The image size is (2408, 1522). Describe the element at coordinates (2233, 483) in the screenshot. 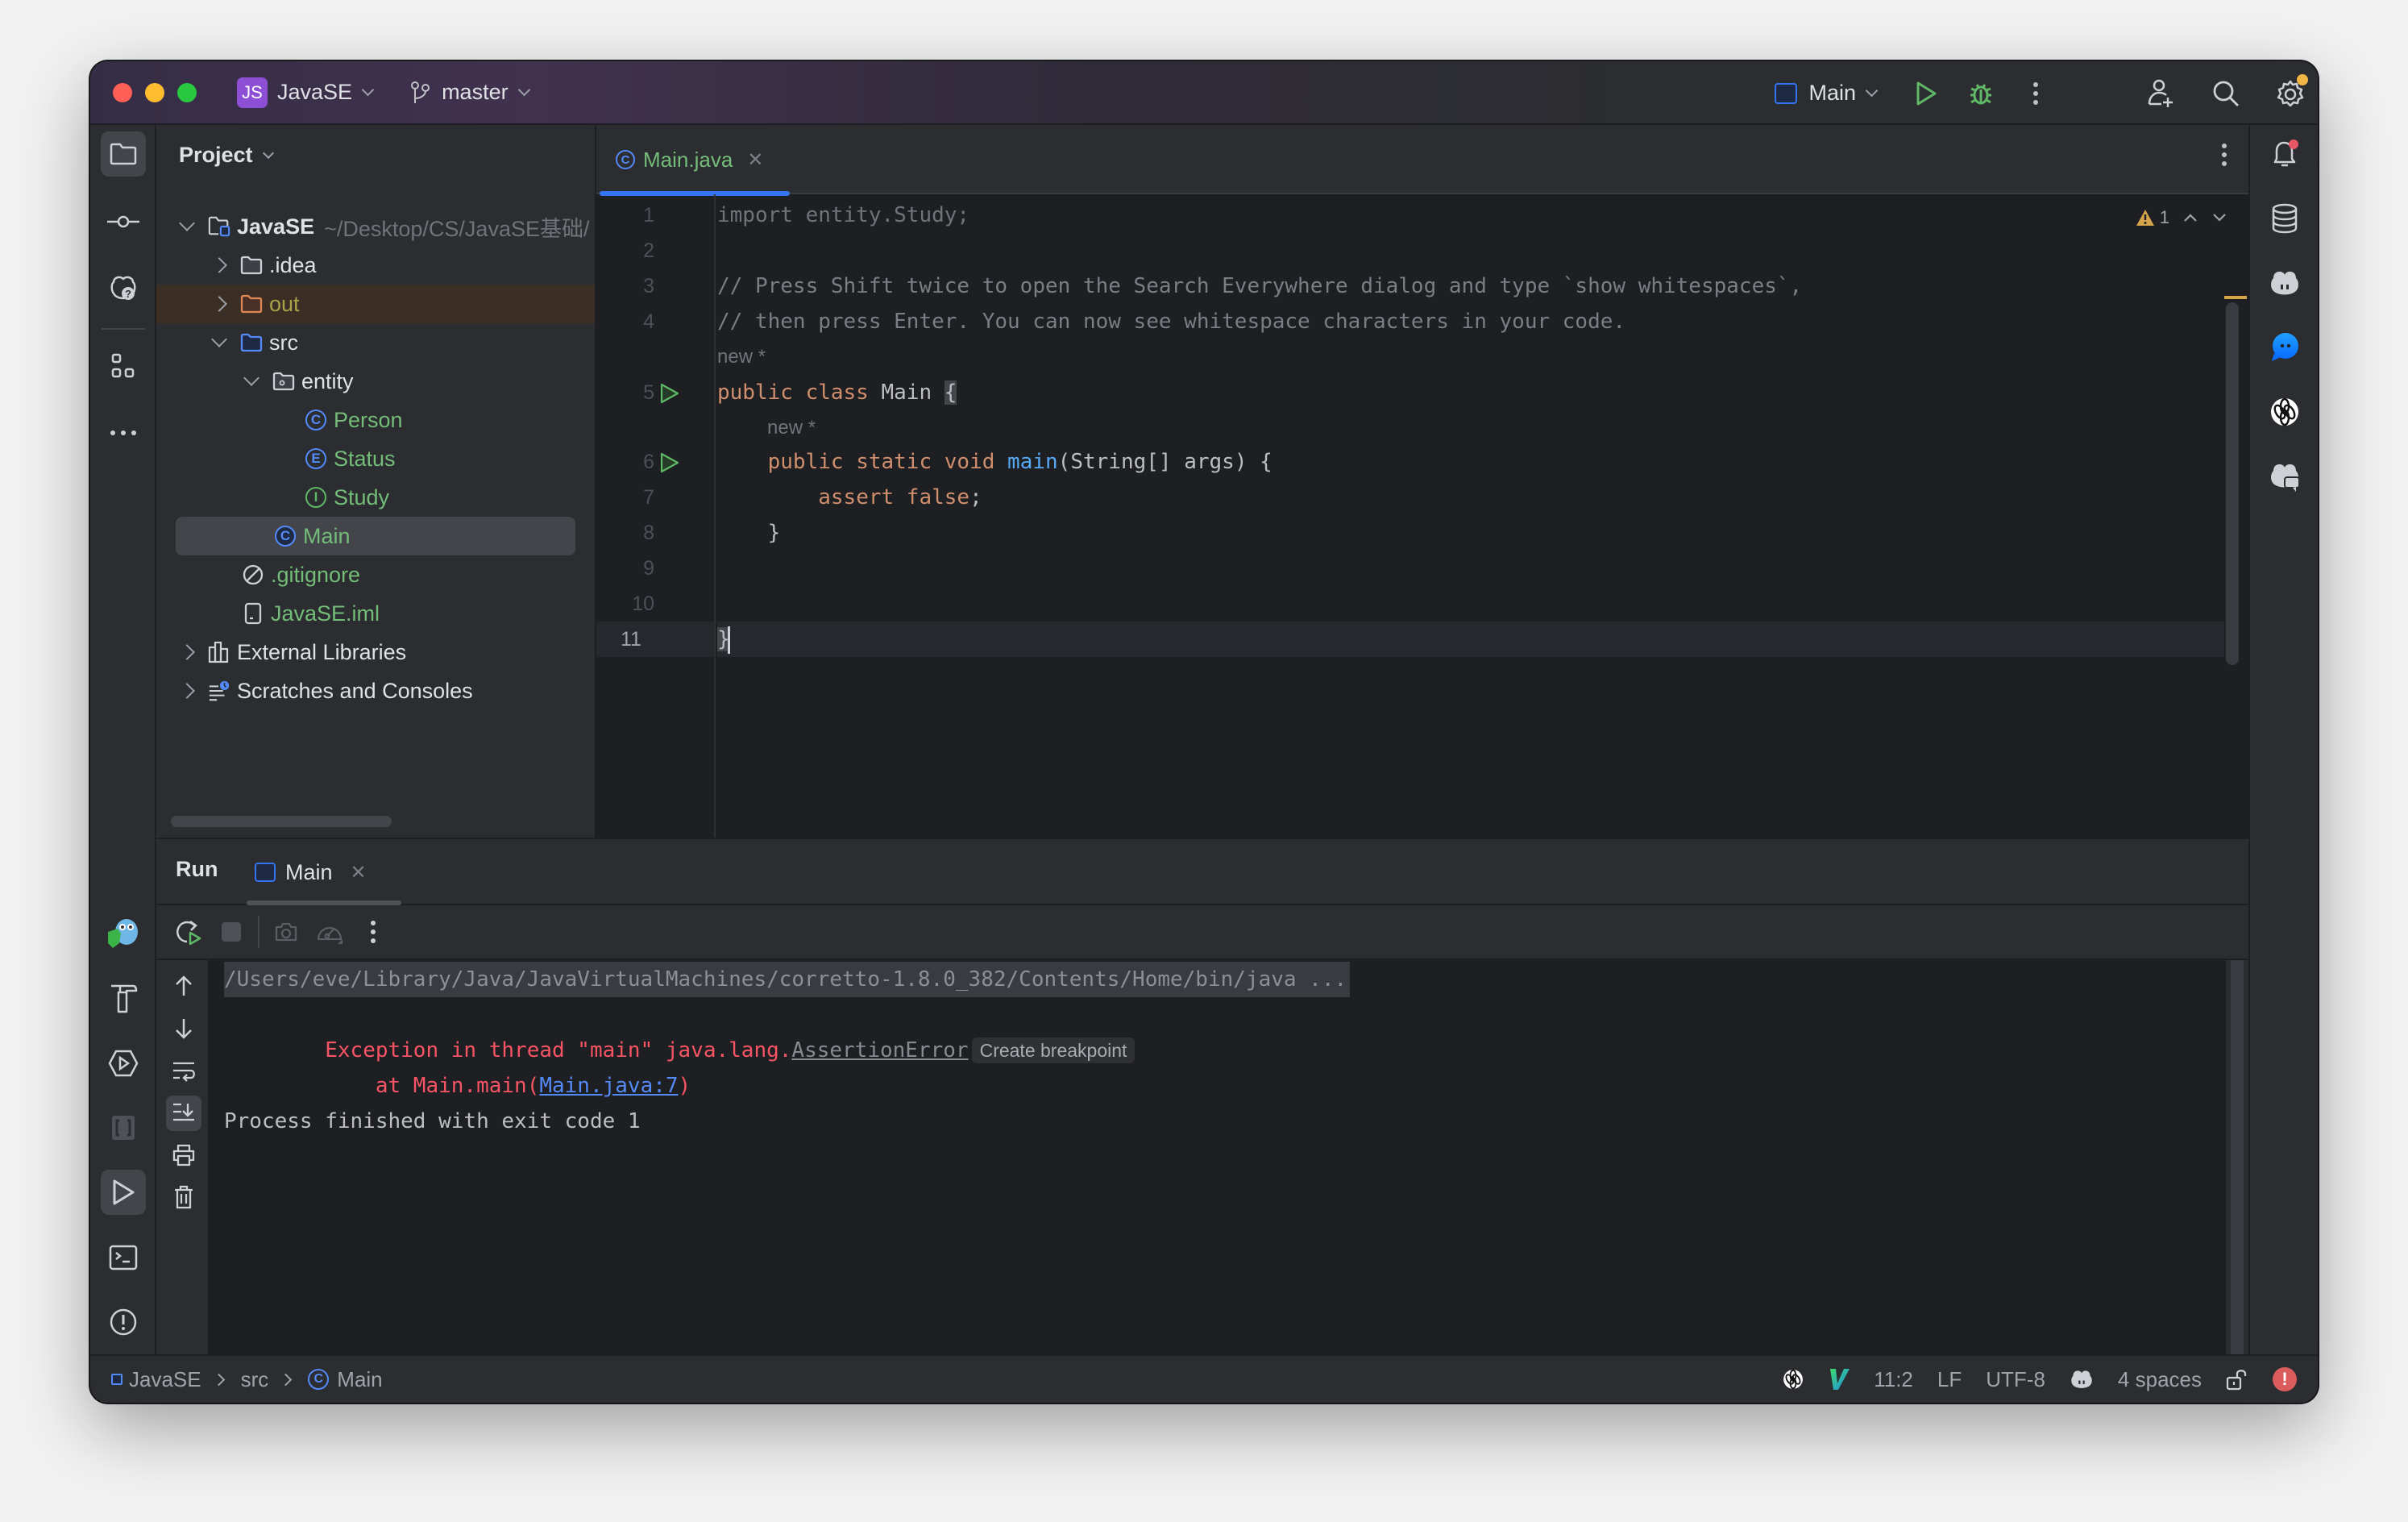

I see `scrollbar-thumb` at that location.